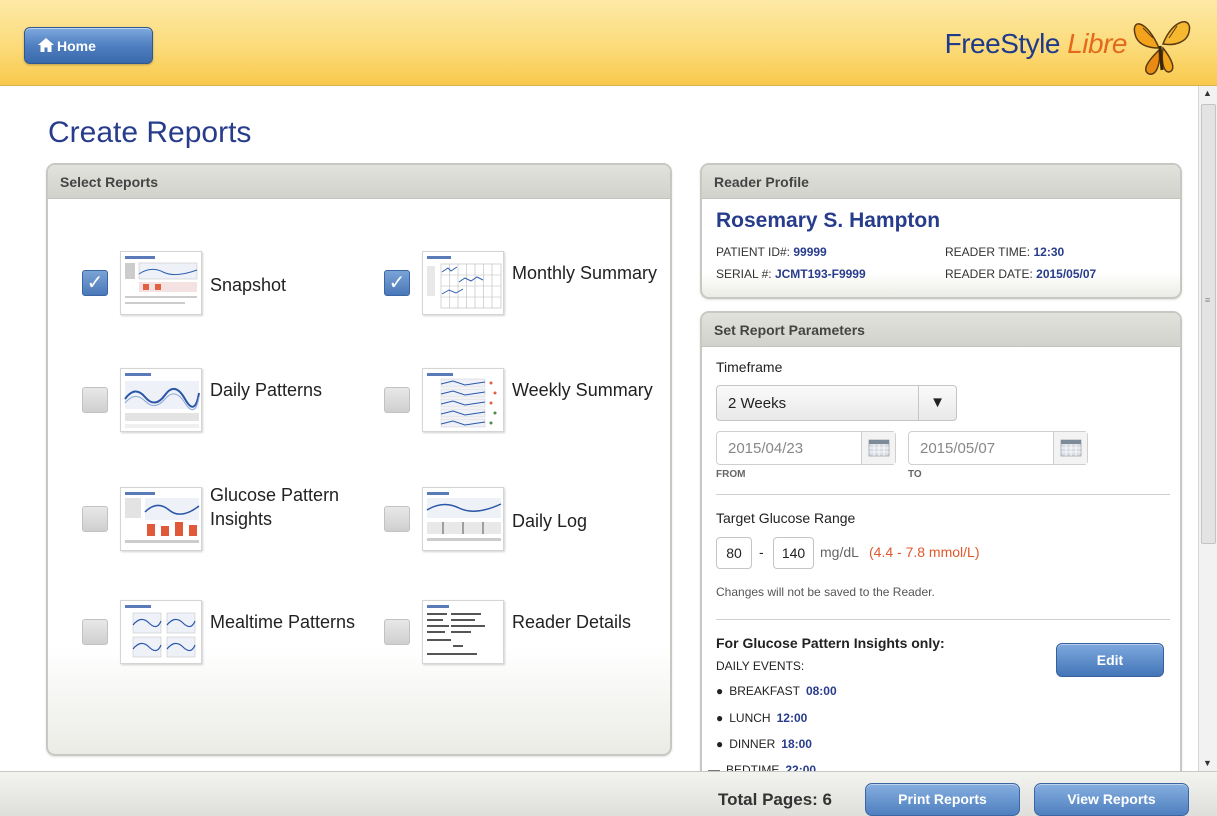 Image resolution: width=1217 pixels, height=816 pixels. Describe the element at coordinates (248, 285) in the screenshot. I see `snapshot-label: Snapshot` at that location.